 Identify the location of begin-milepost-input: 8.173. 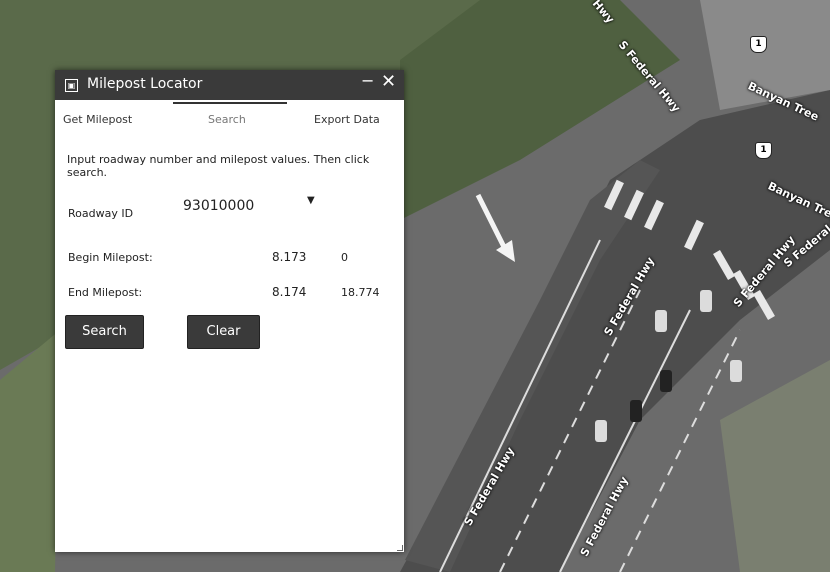
(289, 257).